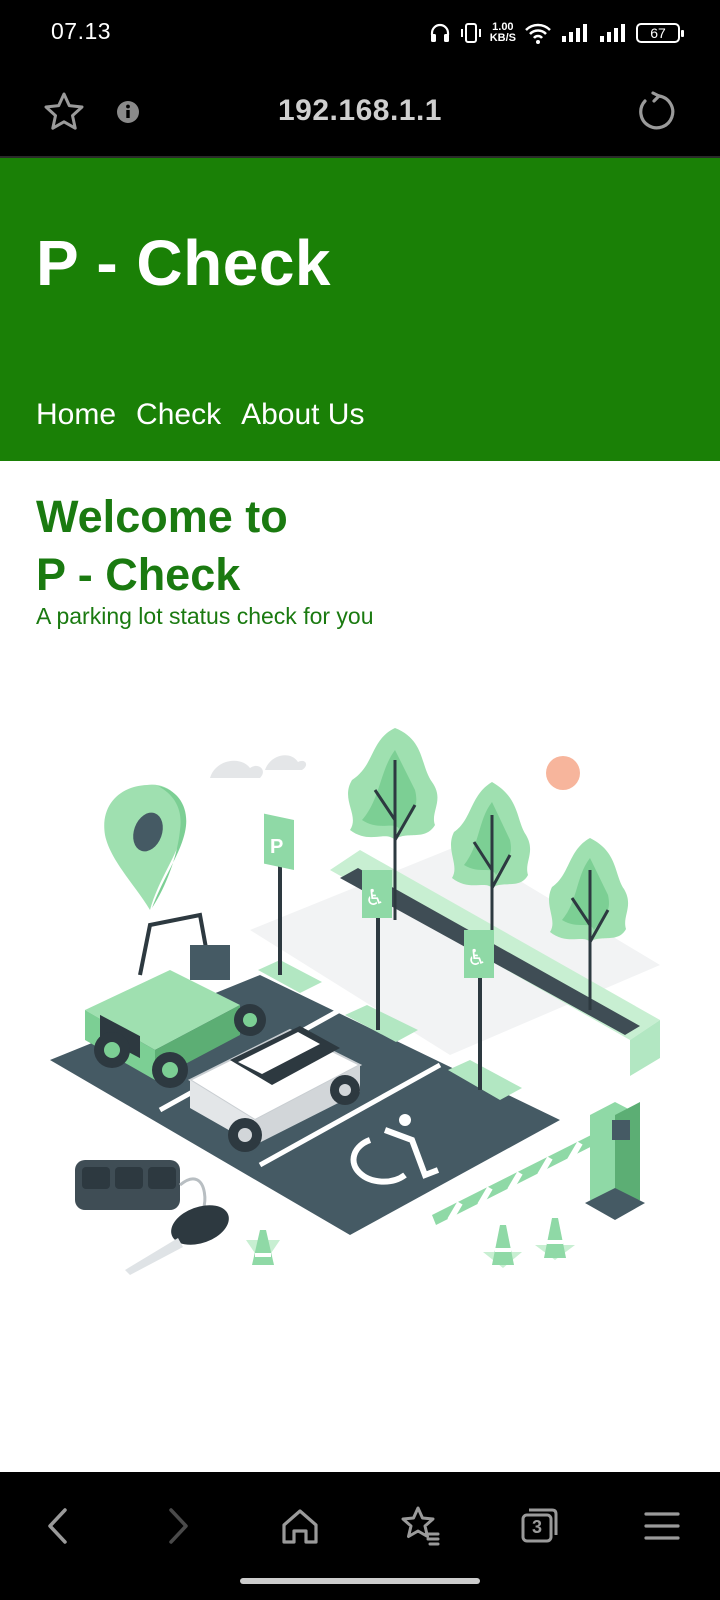 This screenshot has width=720, height=1600. I want to click on home-indicator, so click(360, 1581).